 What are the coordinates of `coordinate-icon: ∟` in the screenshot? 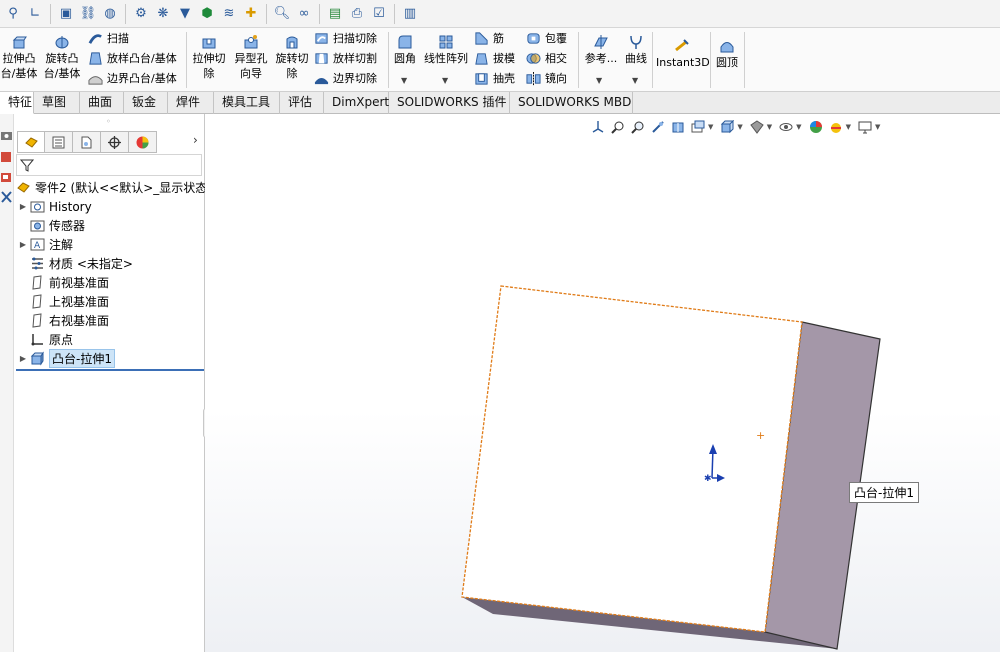 It's located at (35, 14).